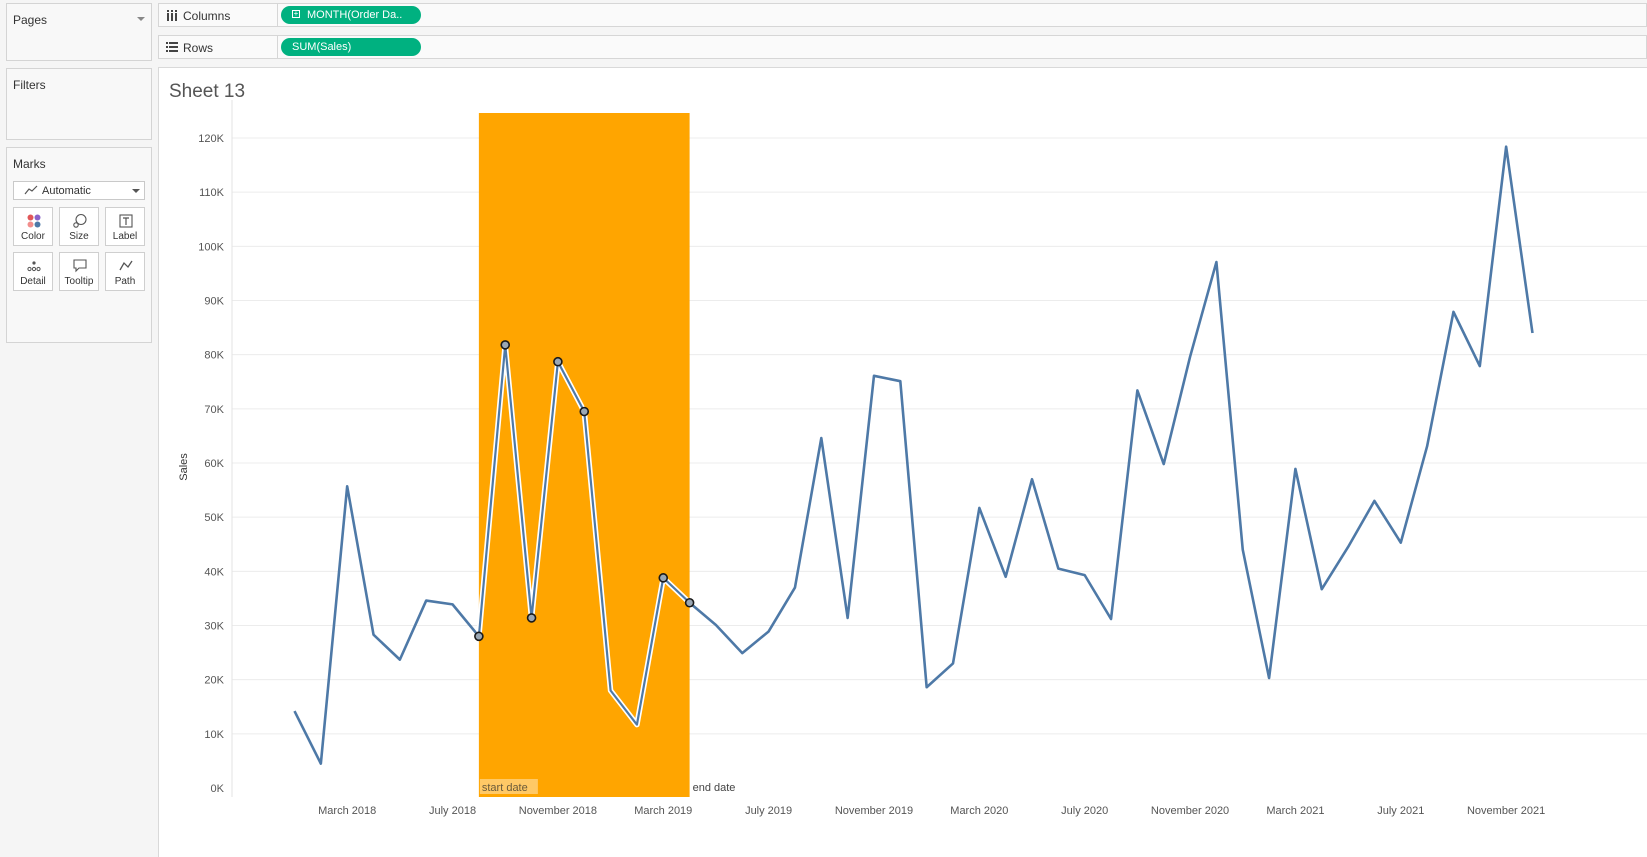  I want to click on line-mark-icon, so click(31, 190).